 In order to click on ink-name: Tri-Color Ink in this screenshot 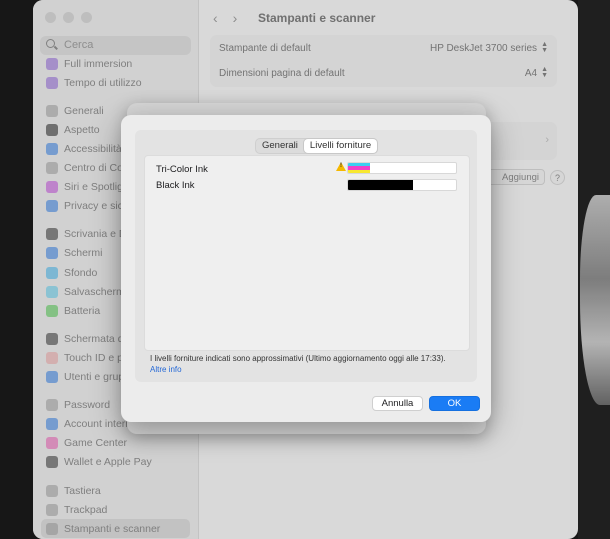, I will do `click(182, 169)`.